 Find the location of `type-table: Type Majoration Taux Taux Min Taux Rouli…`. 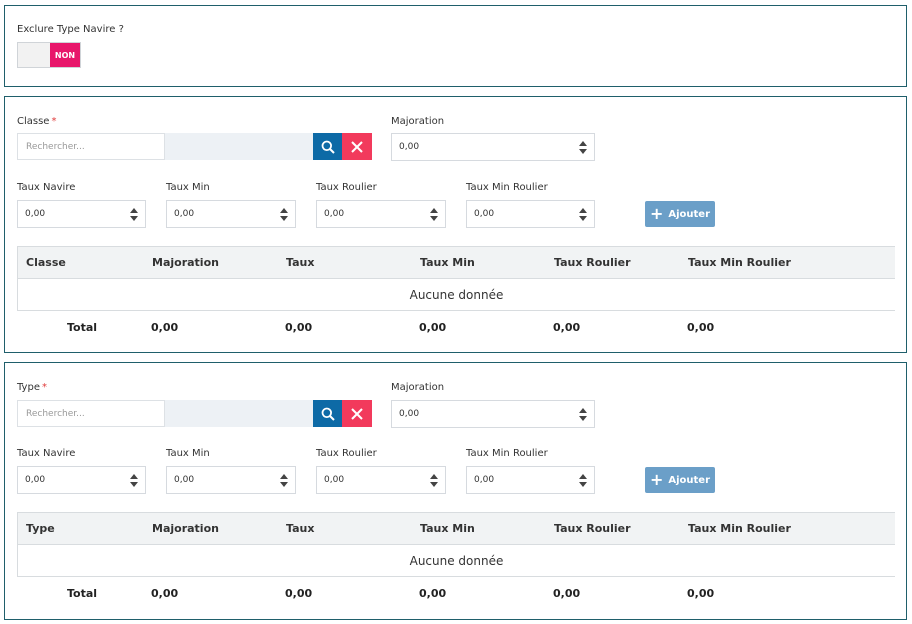

type-table: Type Majoration Taux Taux Min Taux Rouli… is located at coordinates (456, 560).